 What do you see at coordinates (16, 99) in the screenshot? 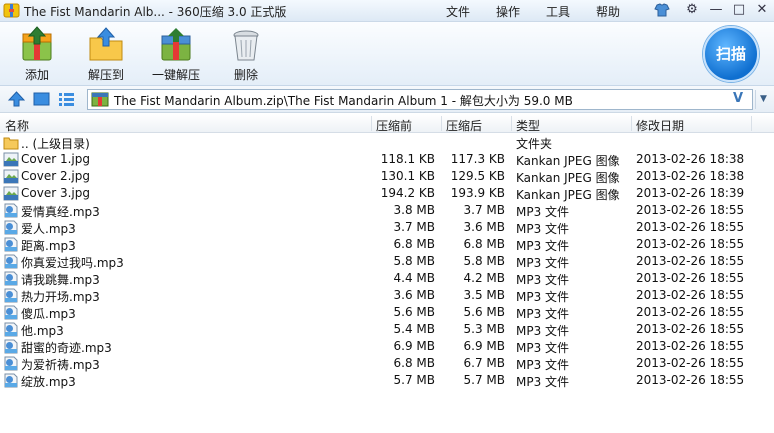
I see `up-arrow-icon` at bounding box center [16, 99].